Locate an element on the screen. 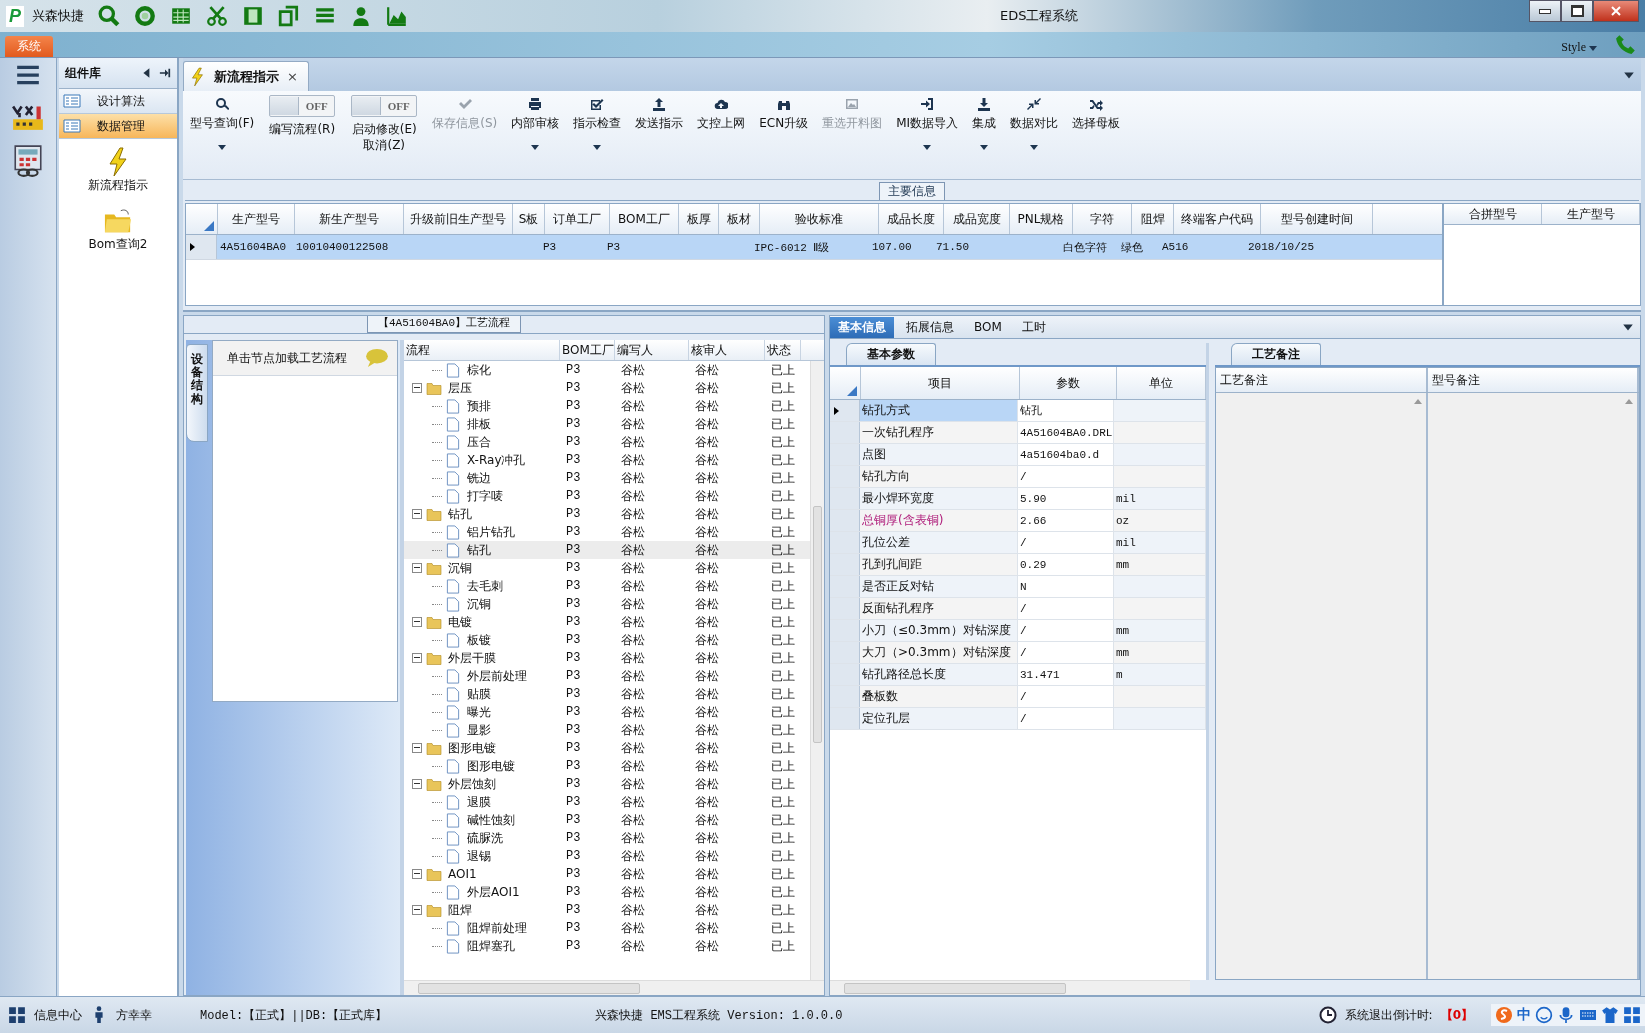 This screenshot has height=1033, width=1645. tree-row: 退膜 P3 谷松 谷松 已上 is located at coordinates (607, 802).